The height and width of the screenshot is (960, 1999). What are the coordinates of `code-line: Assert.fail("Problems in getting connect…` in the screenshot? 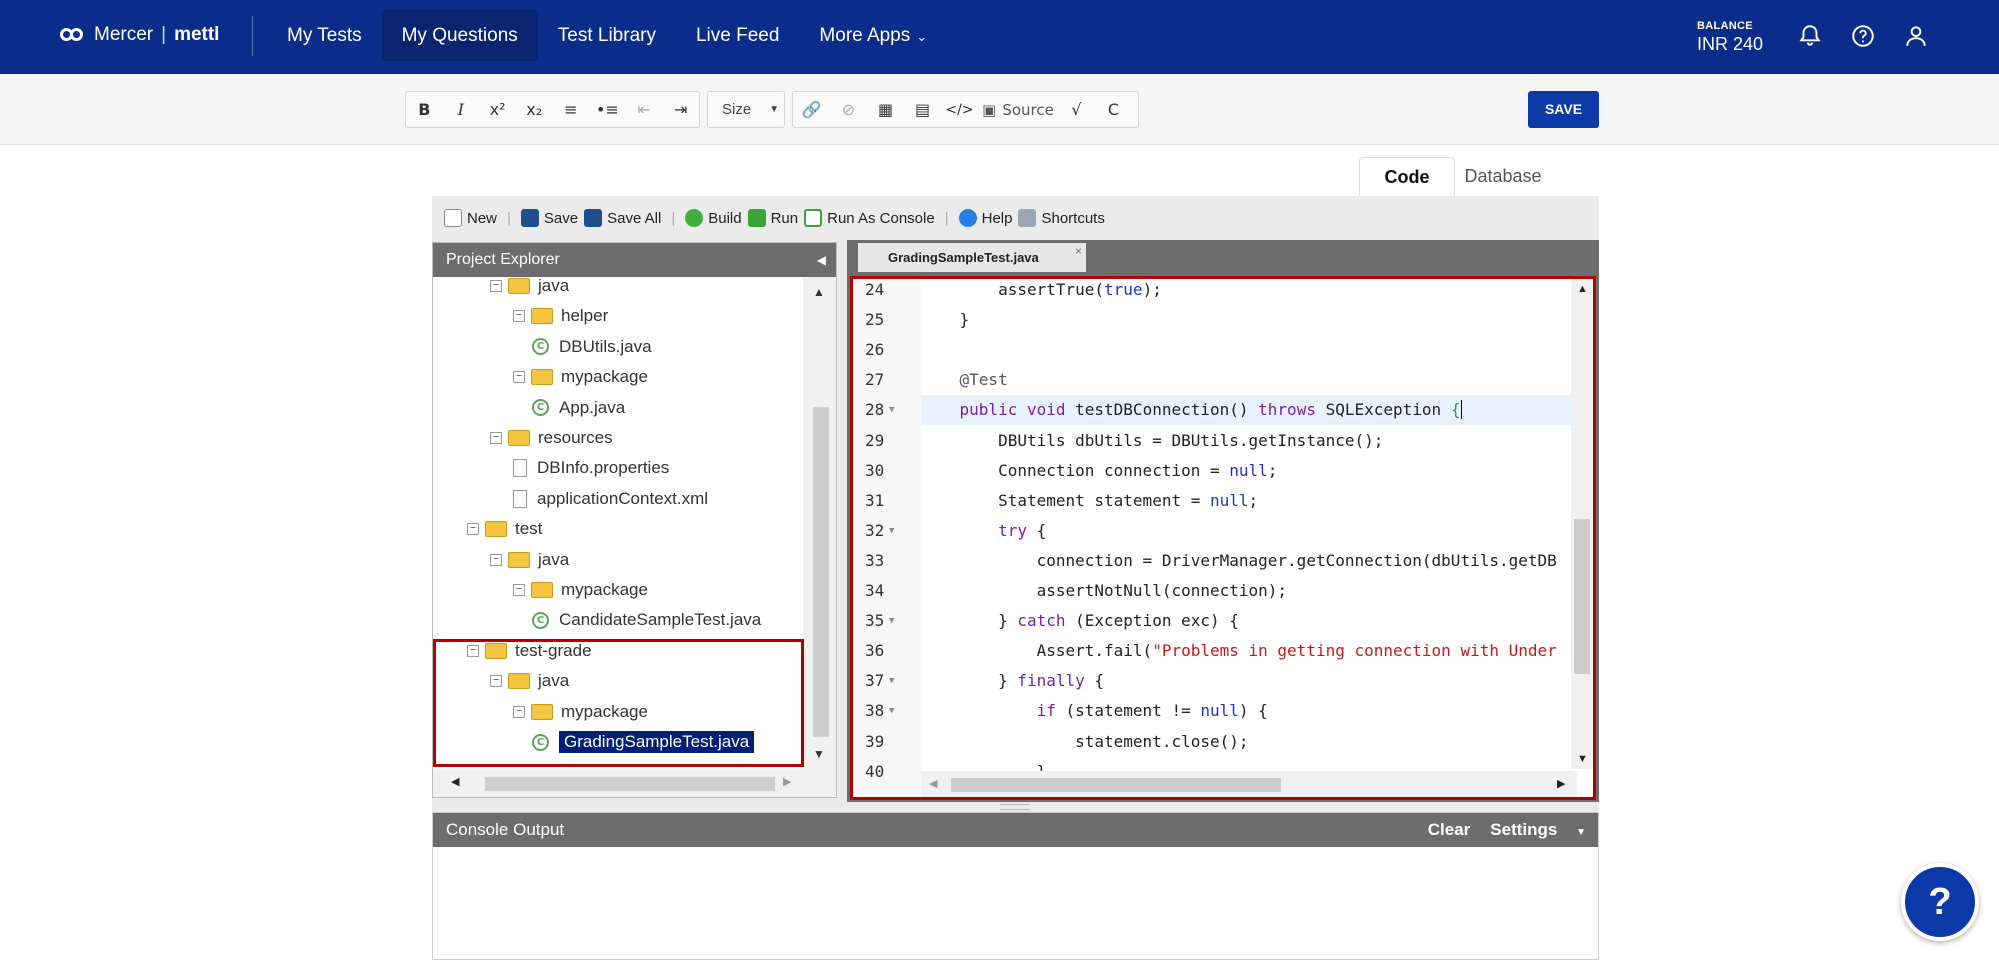 It's located at (1246, 651).